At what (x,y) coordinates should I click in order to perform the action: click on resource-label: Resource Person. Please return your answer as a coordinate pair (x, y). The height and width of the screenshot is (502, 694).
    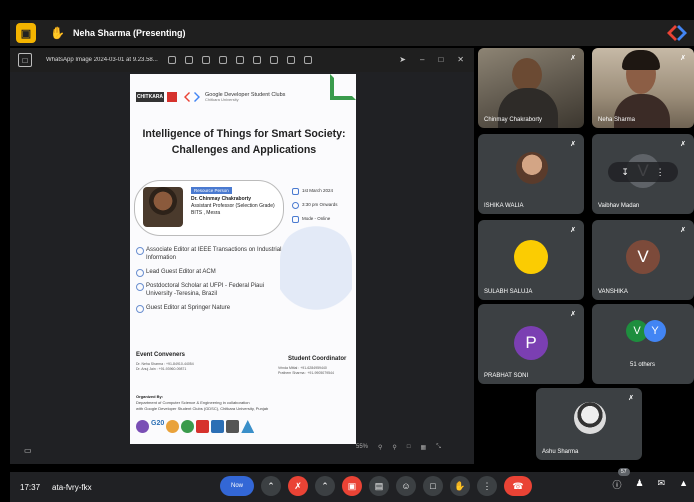
    Looking at the image, I should click on (211, 190).